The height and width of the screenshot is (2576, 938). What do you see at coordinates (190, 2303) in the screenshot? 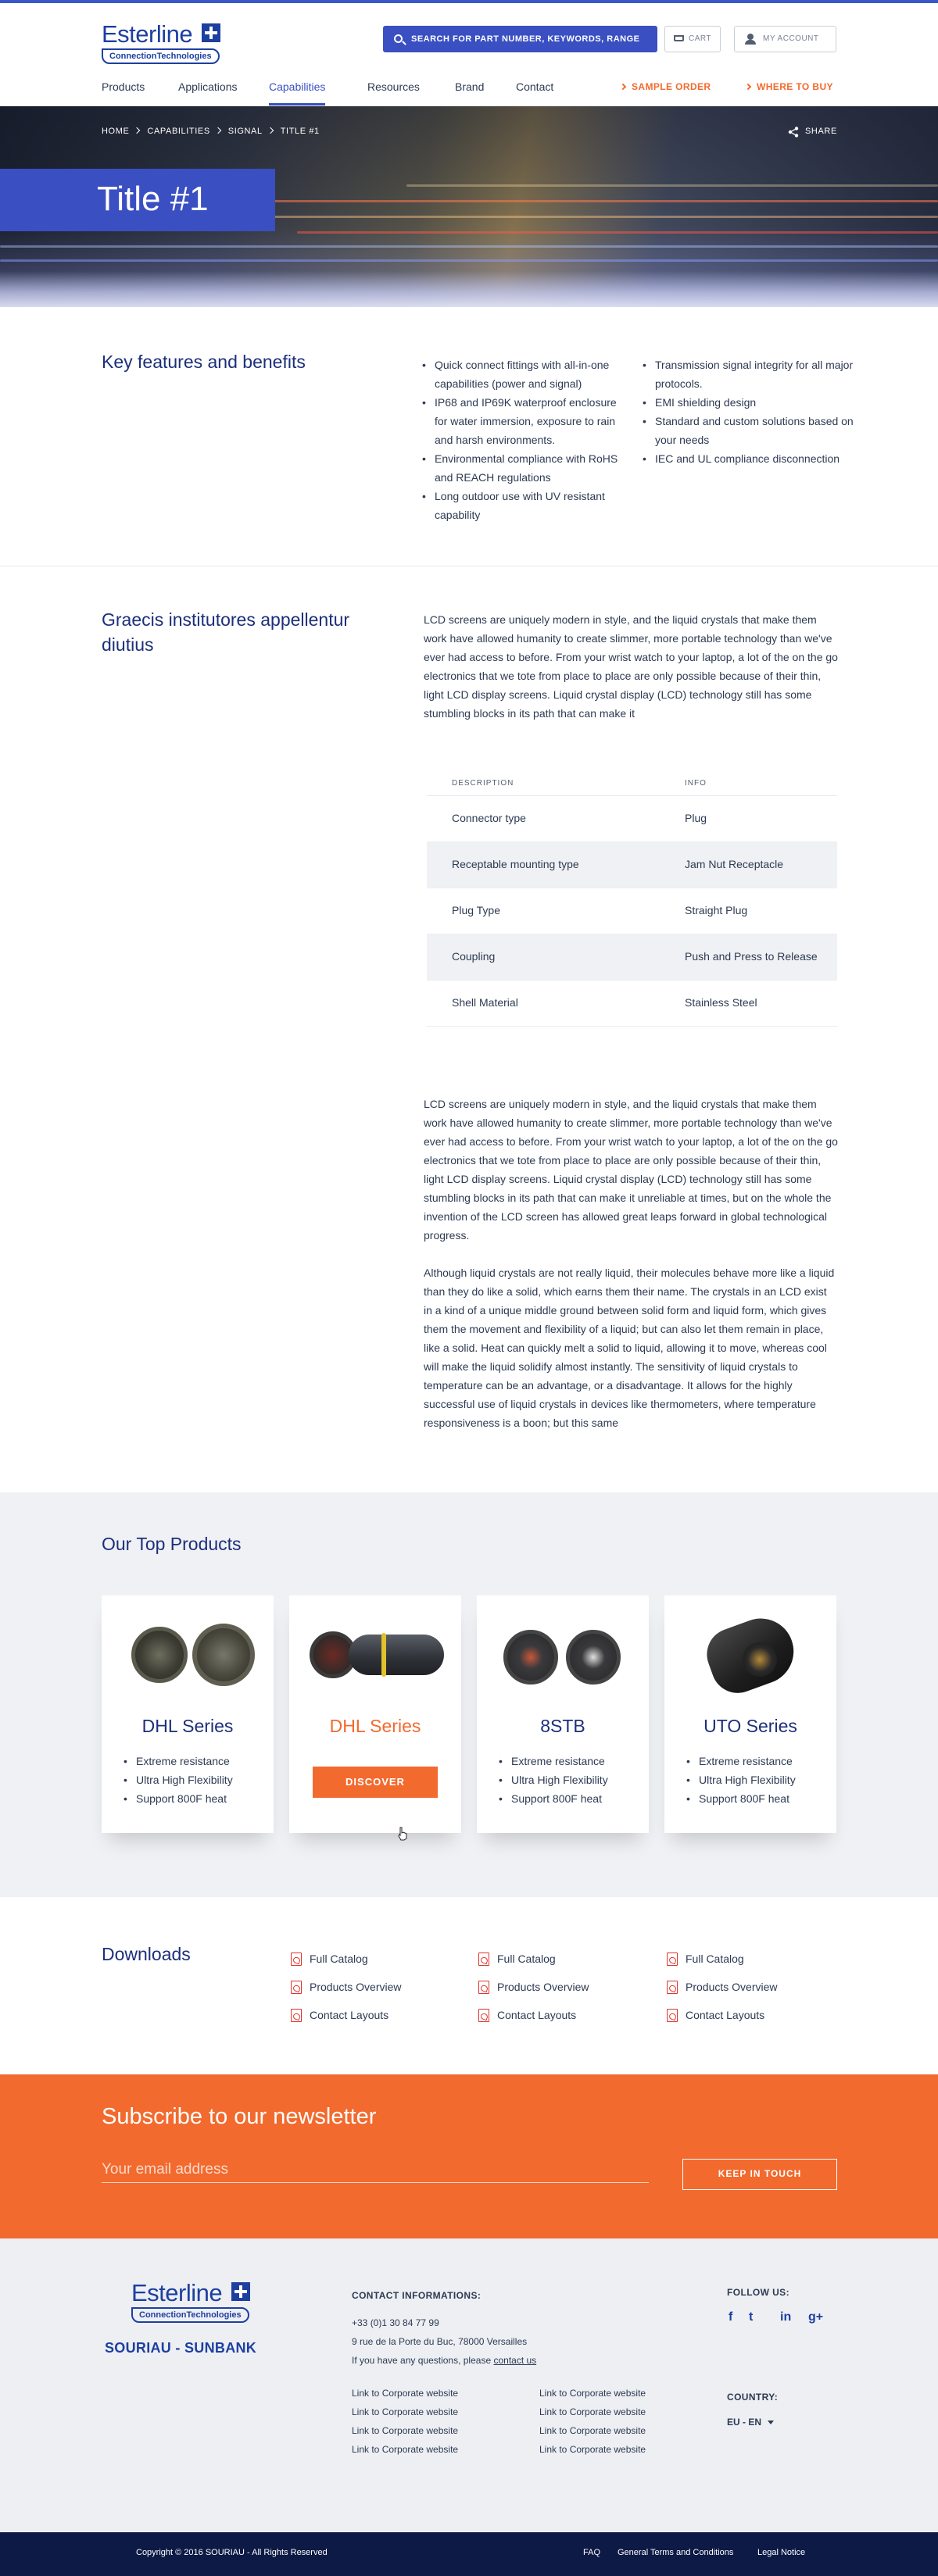
I see `footer-logo: Esterline ConnectionTechnologies` at bounding box center [190, 2303].